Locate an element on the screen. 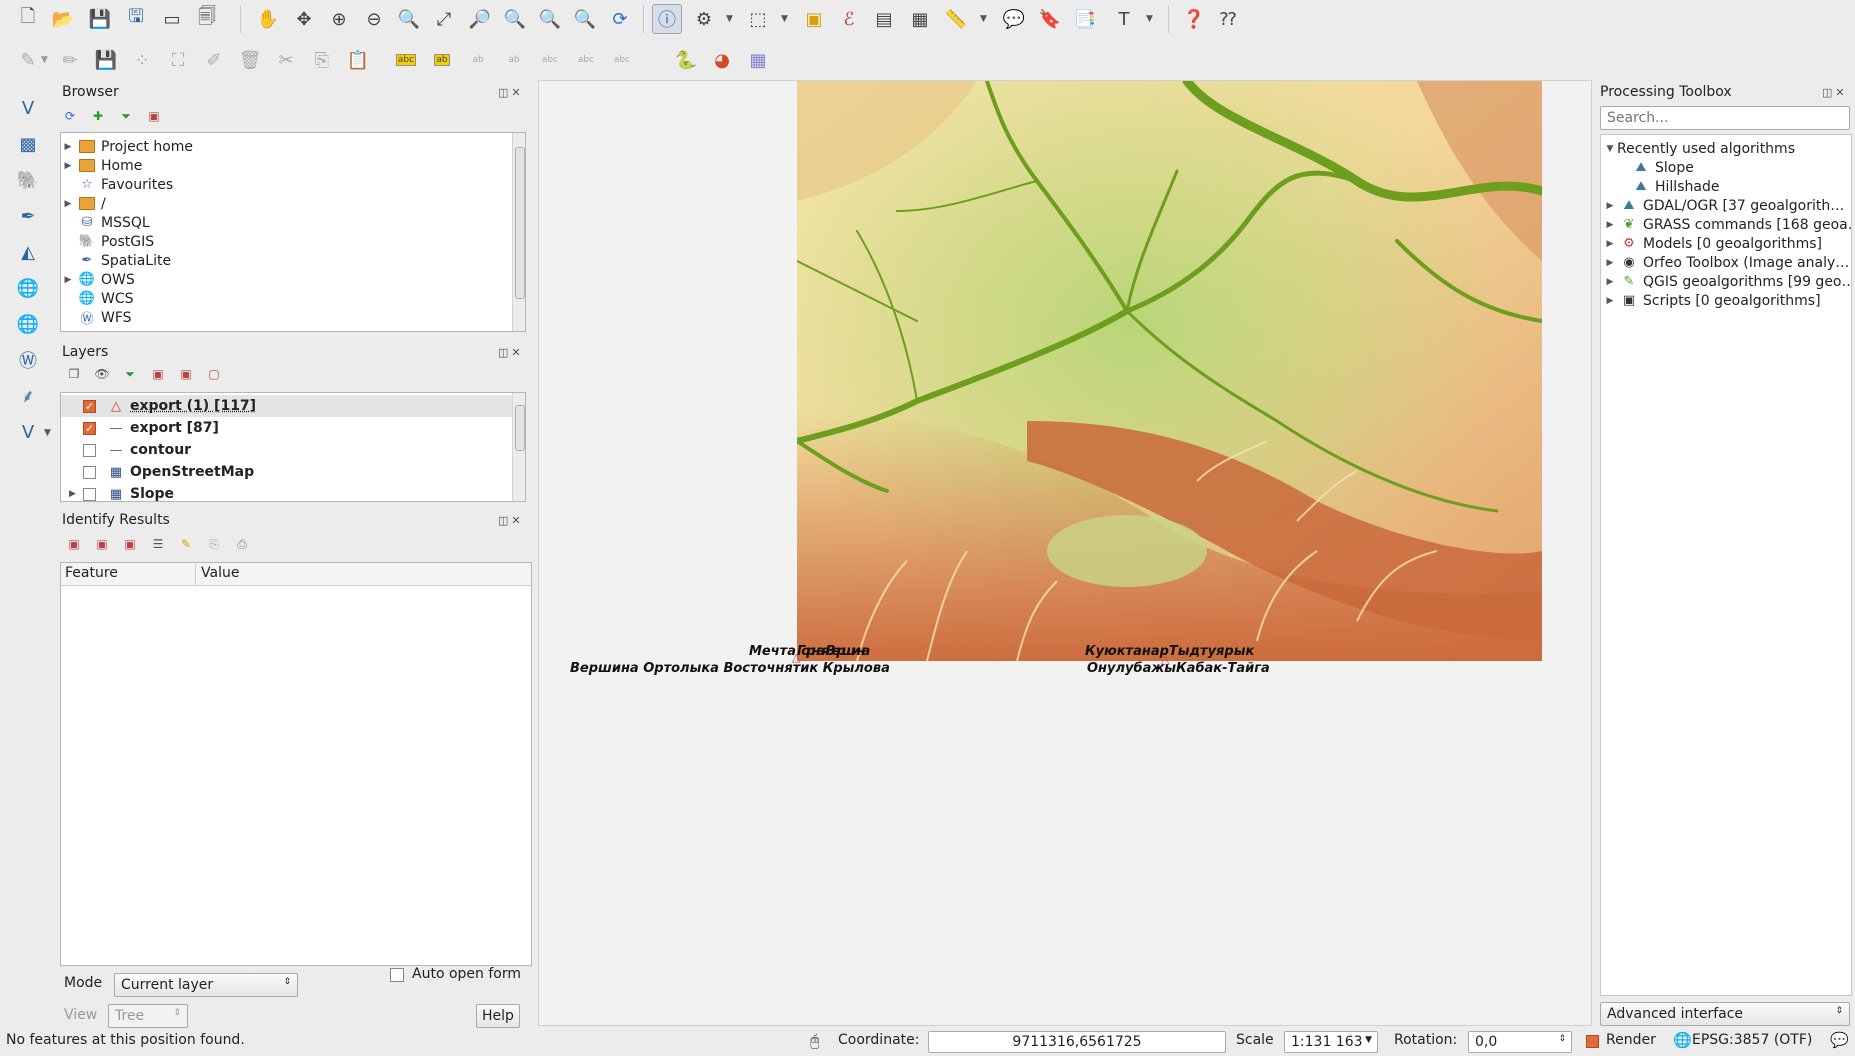 Image resolution: width=1855 pixels, height=1056 pixels. show-hide-labels-icon: ab is located at coordinates (514, 60).